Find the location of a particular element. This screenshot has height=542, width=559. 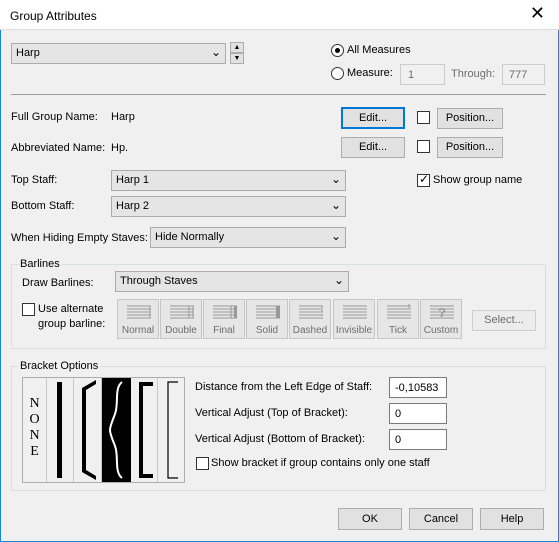

bracket-thin-icon is located at coordinates (172, 430).